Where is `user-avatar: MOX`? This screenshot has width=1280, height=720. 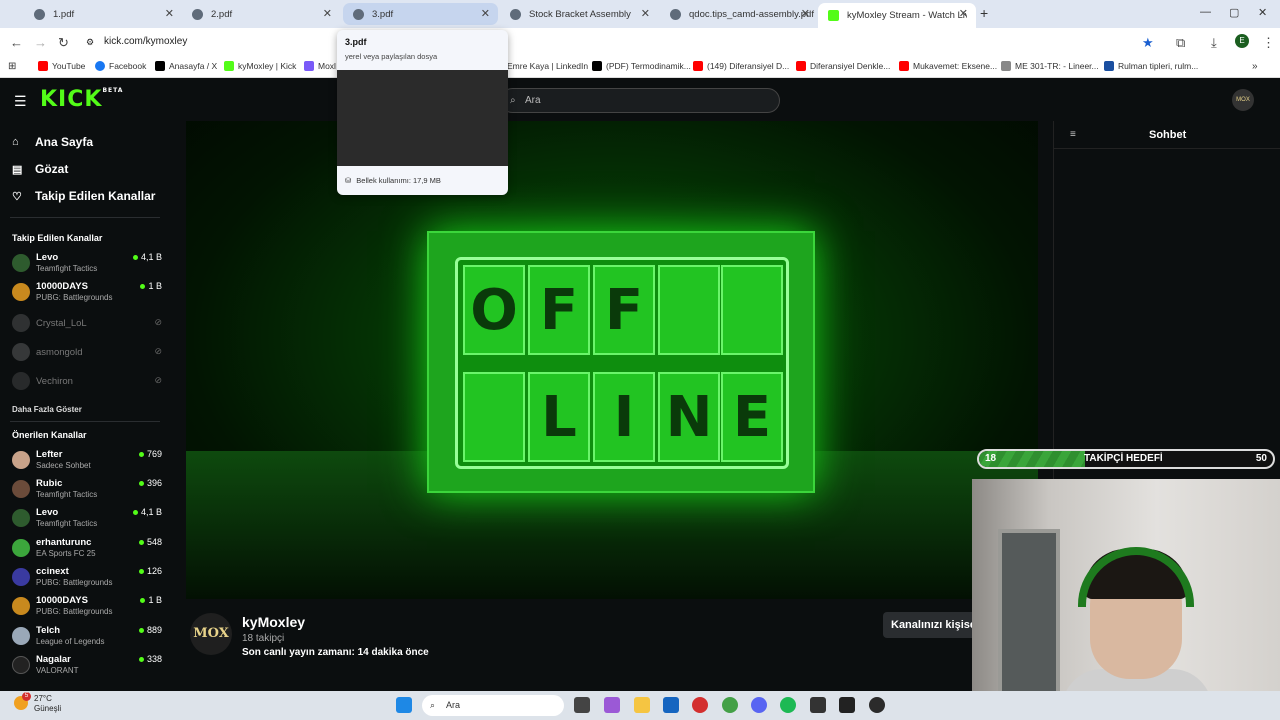
user-avatar: MOX is located at coordinates (1243, 100).